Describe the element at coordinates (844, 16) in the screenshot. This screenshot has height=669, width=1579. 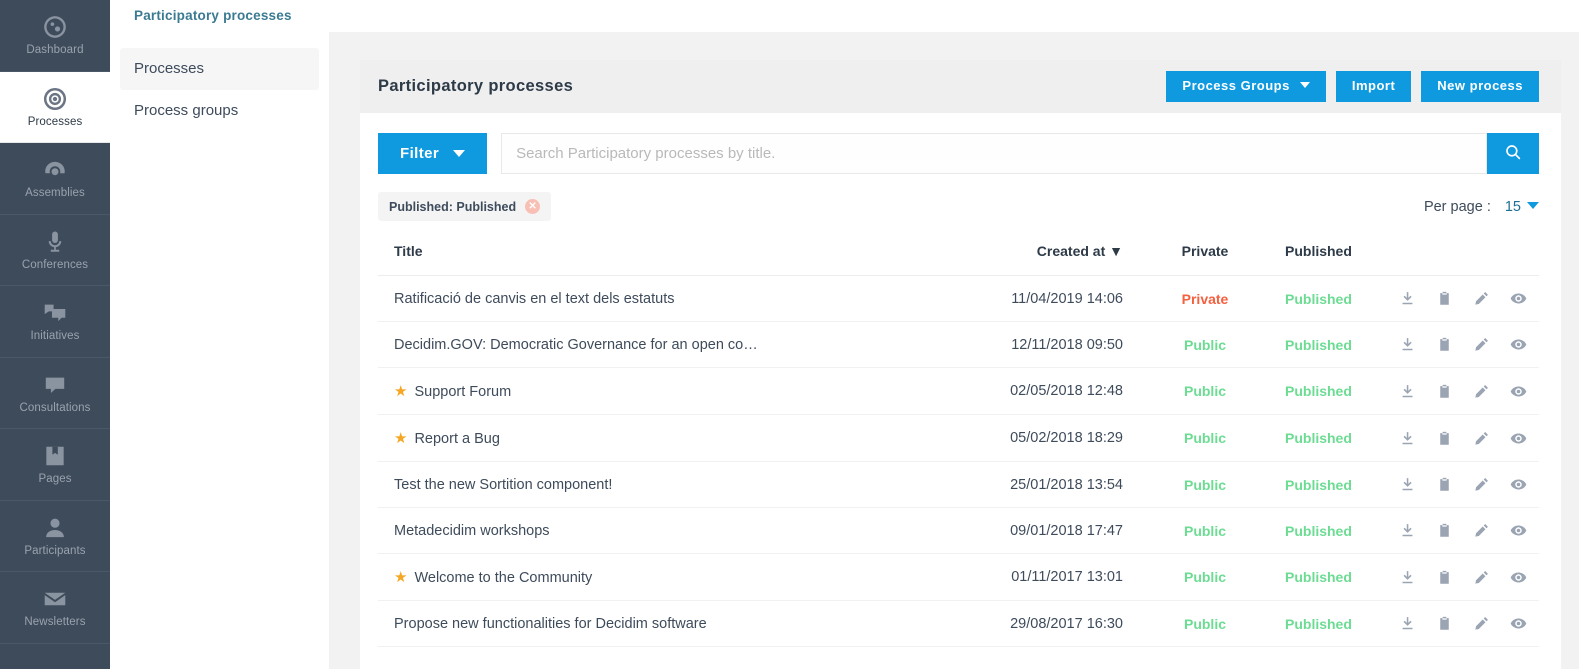
I see `topbar: Participatory processes` at that location.